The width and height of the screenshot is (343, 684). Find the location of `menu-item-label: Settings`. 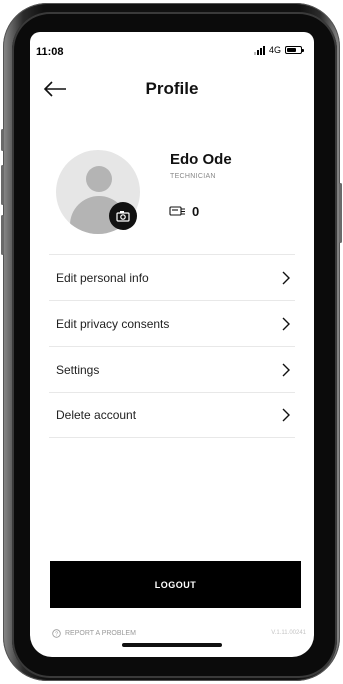

menu-item-label: Settings is located at coordinates (78, 369).